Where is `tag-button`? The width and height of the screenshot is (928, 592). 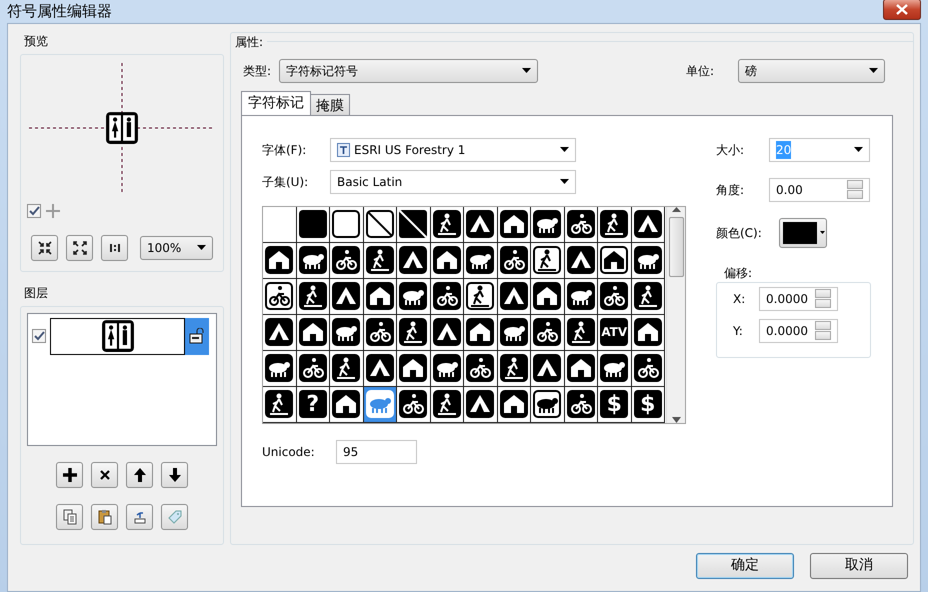
tag-button is located at coordinates (174, 517).